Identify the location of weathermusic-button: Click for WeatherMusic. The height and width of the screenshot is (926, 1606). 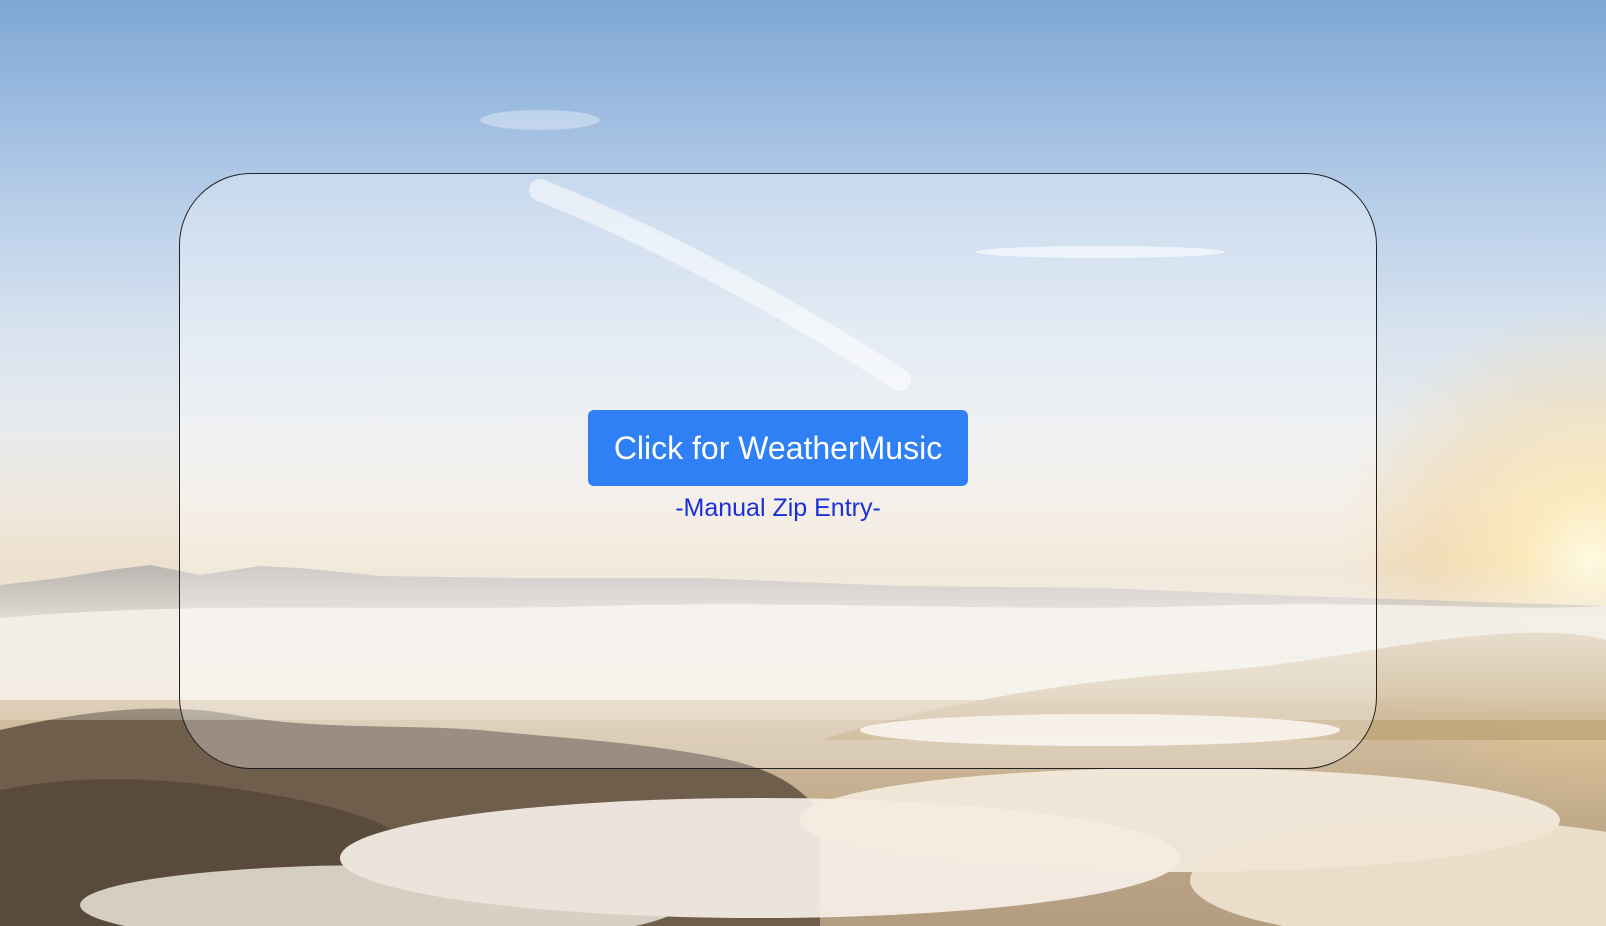
(778, 448).